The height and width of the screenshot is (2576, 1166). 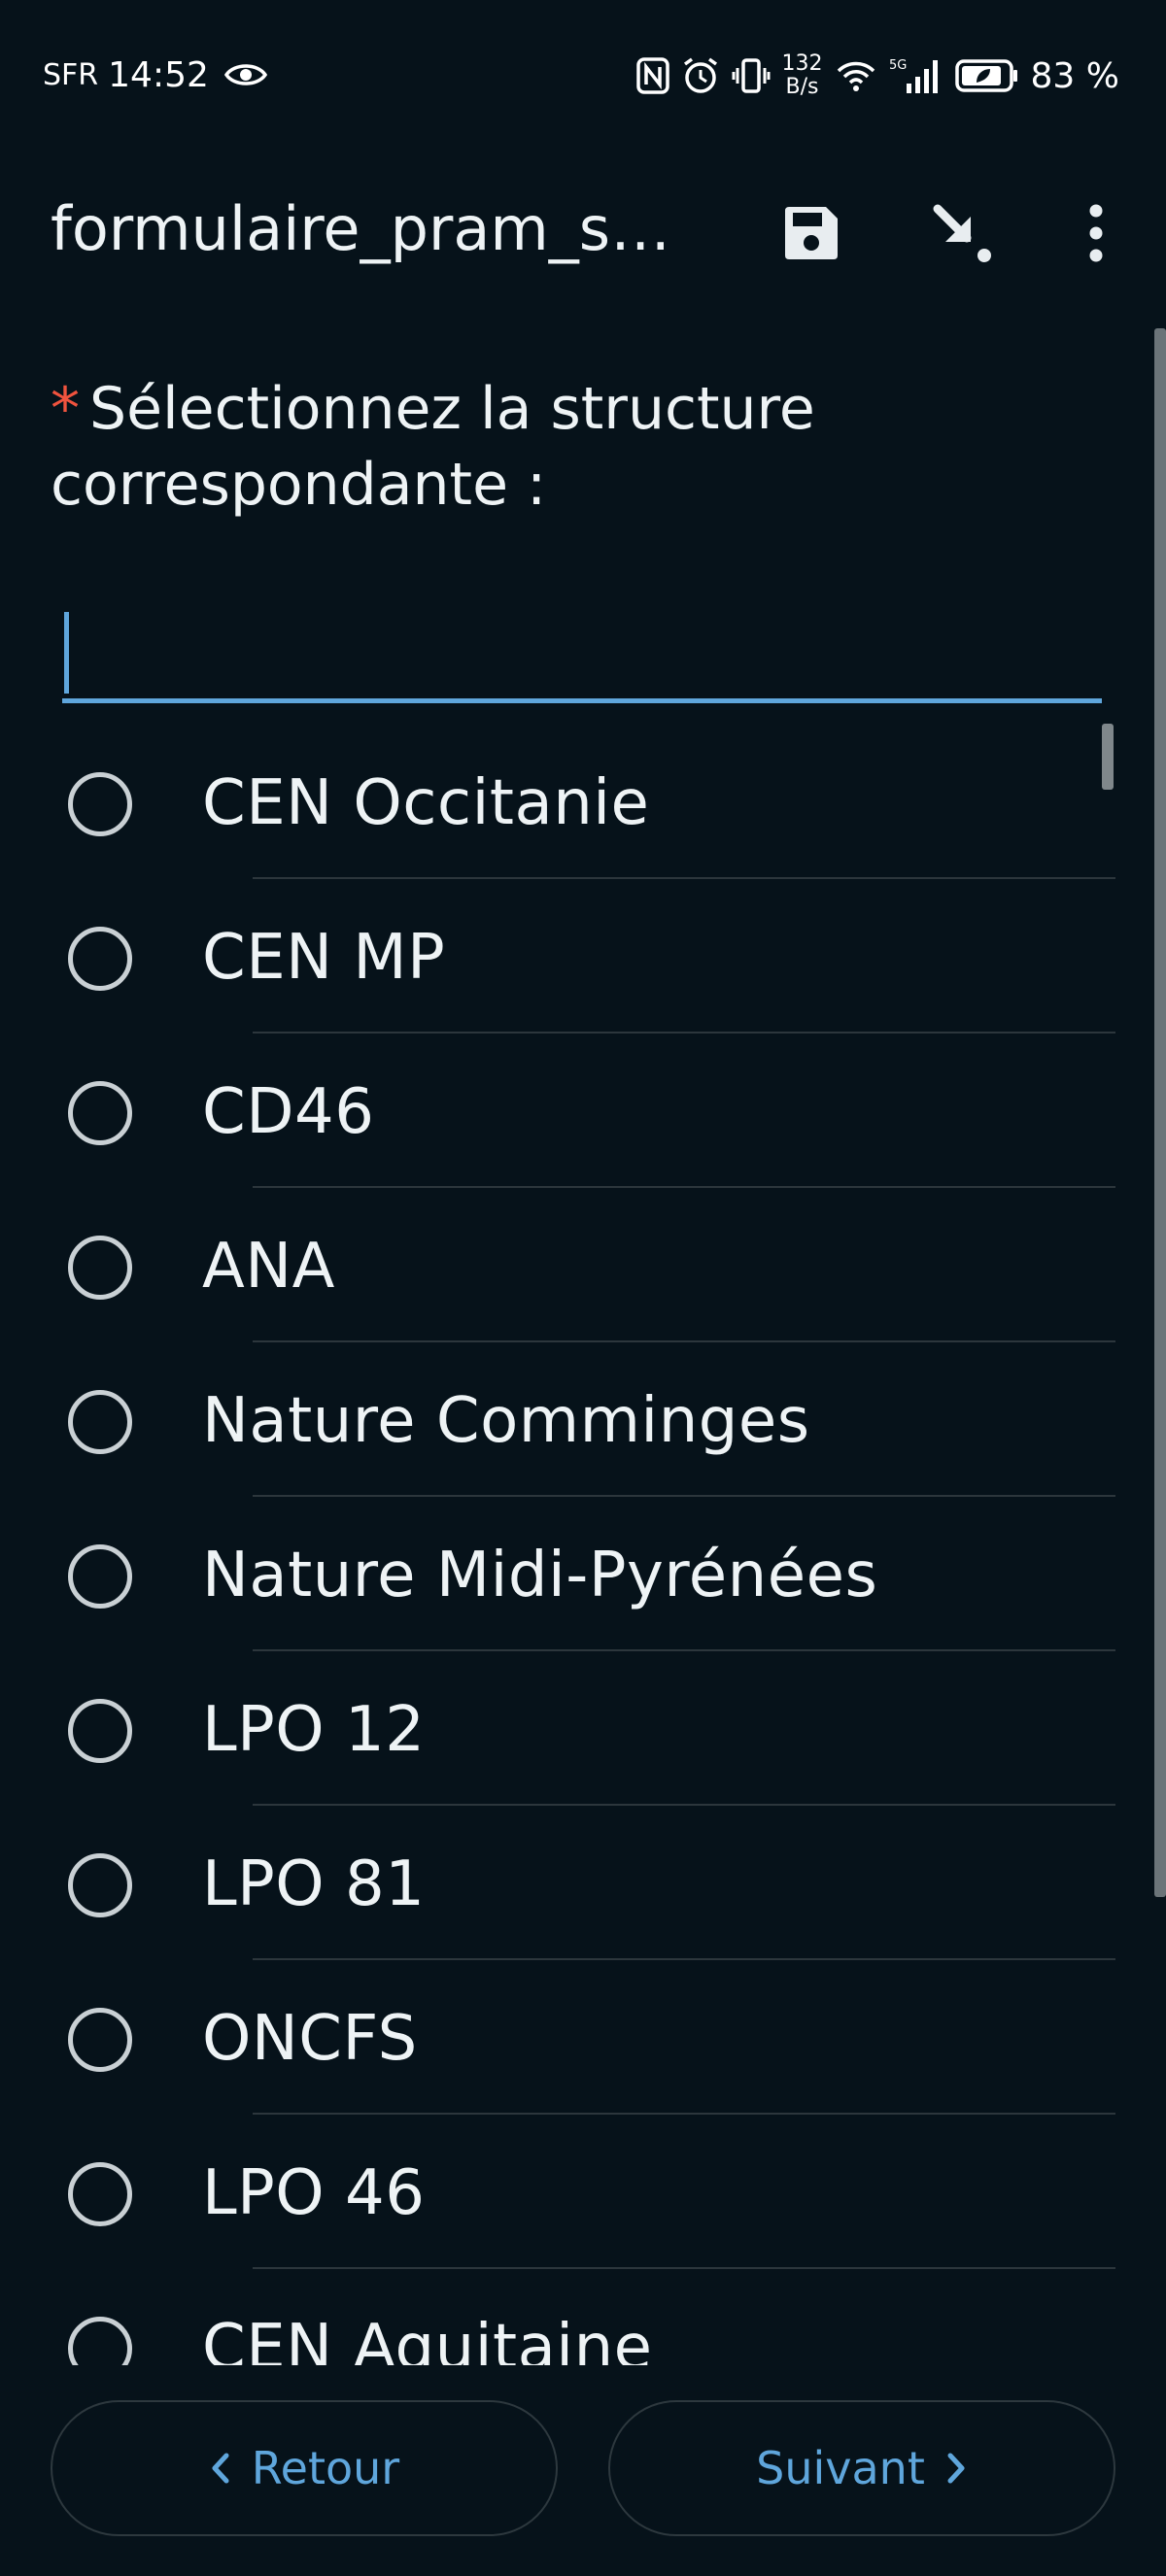 I want to click on carrier-label: SFR, so click(x=71, y=74).